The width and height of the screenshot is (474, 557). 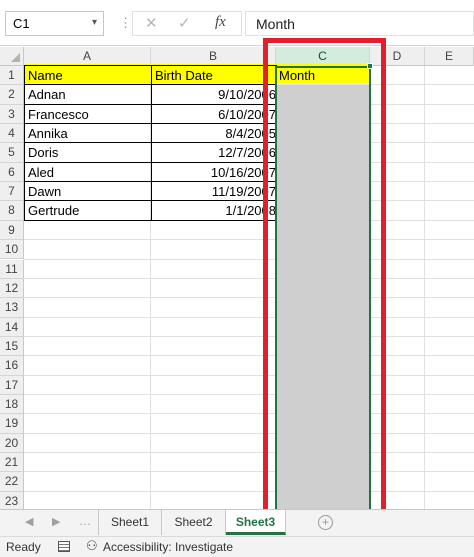 What do you see at coordinates (12, 482) in the screenshot?
I see `row-header-22: 22` at bounding box center [12, 482].